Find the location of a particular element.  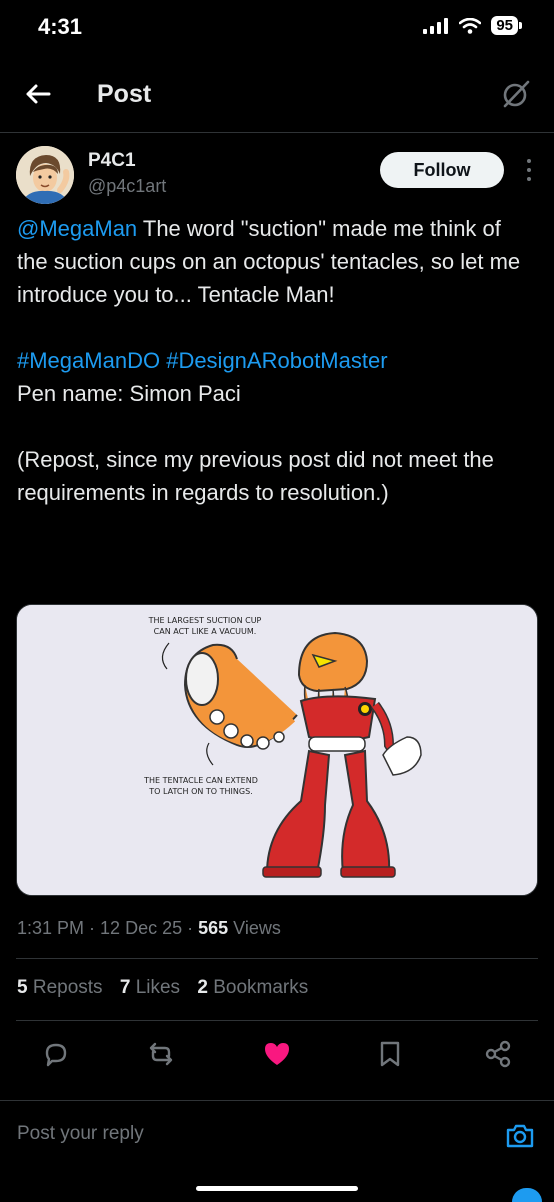

avatar-image is located at coordinates (45, 175).